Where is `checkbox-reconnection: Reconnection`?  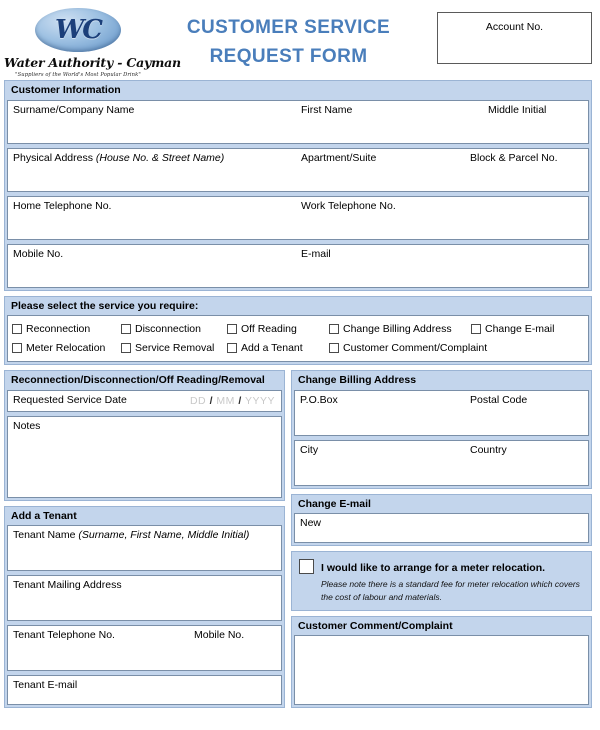 checkbox-reconnection: Reconnection is located at coordinates (66, 329).